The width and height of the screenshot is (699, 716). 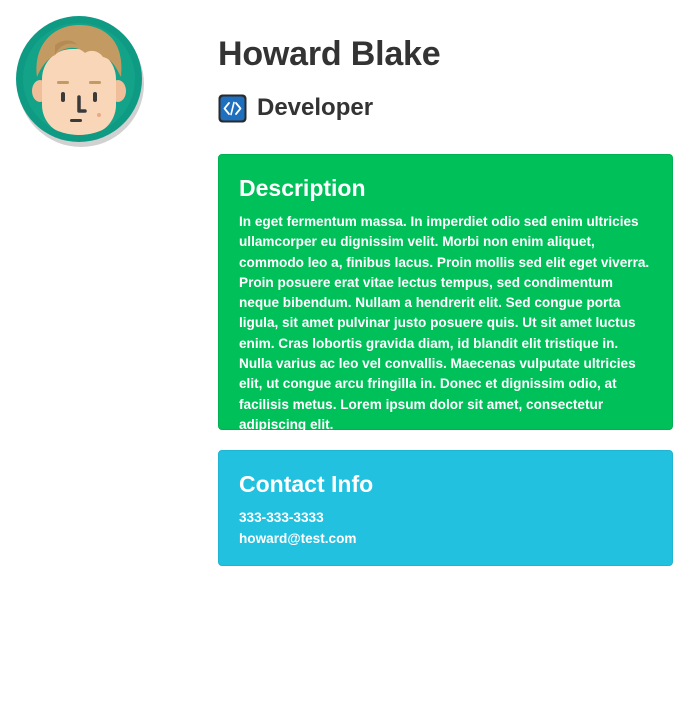 I want to click on role-row: Developer, so click(x=445, y=108).